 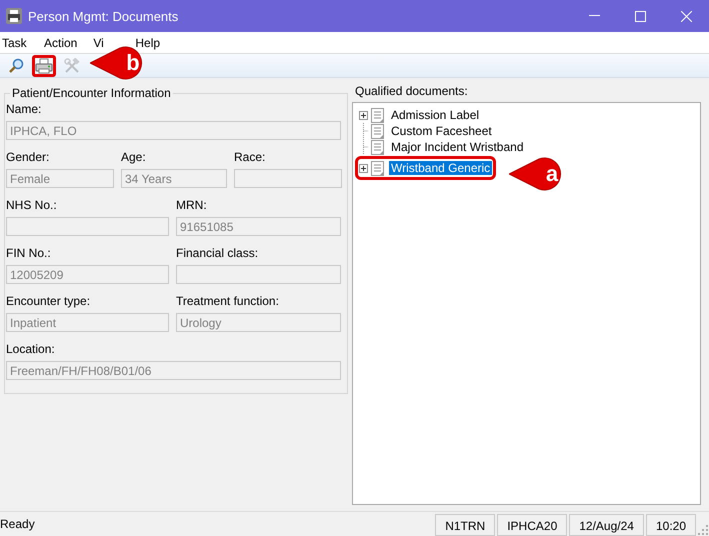 What do you see at coordinates (532, 525) in the screenshot?
I see `status-panel: IPHCA20` at bounding box center [532, 525].